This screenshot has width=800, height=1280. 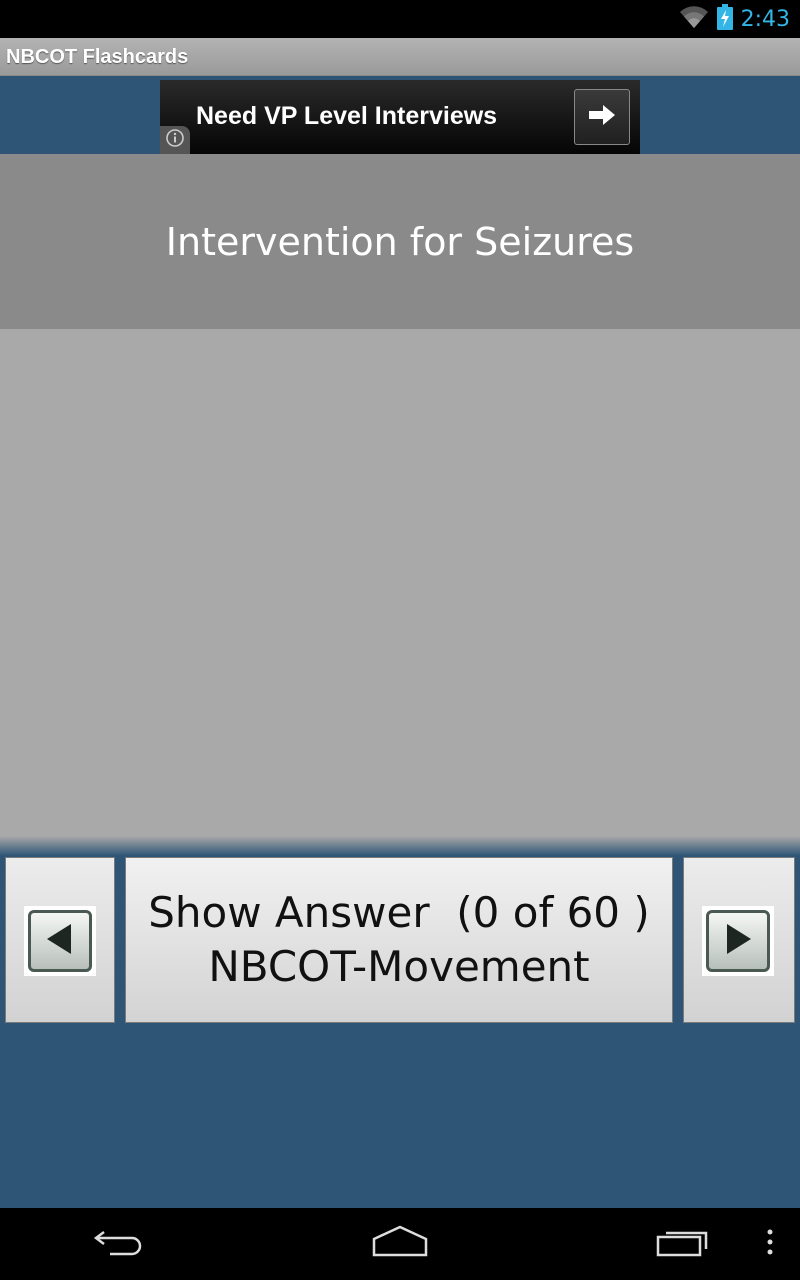 I want to click on home-button, so click(x=400, y=1244).